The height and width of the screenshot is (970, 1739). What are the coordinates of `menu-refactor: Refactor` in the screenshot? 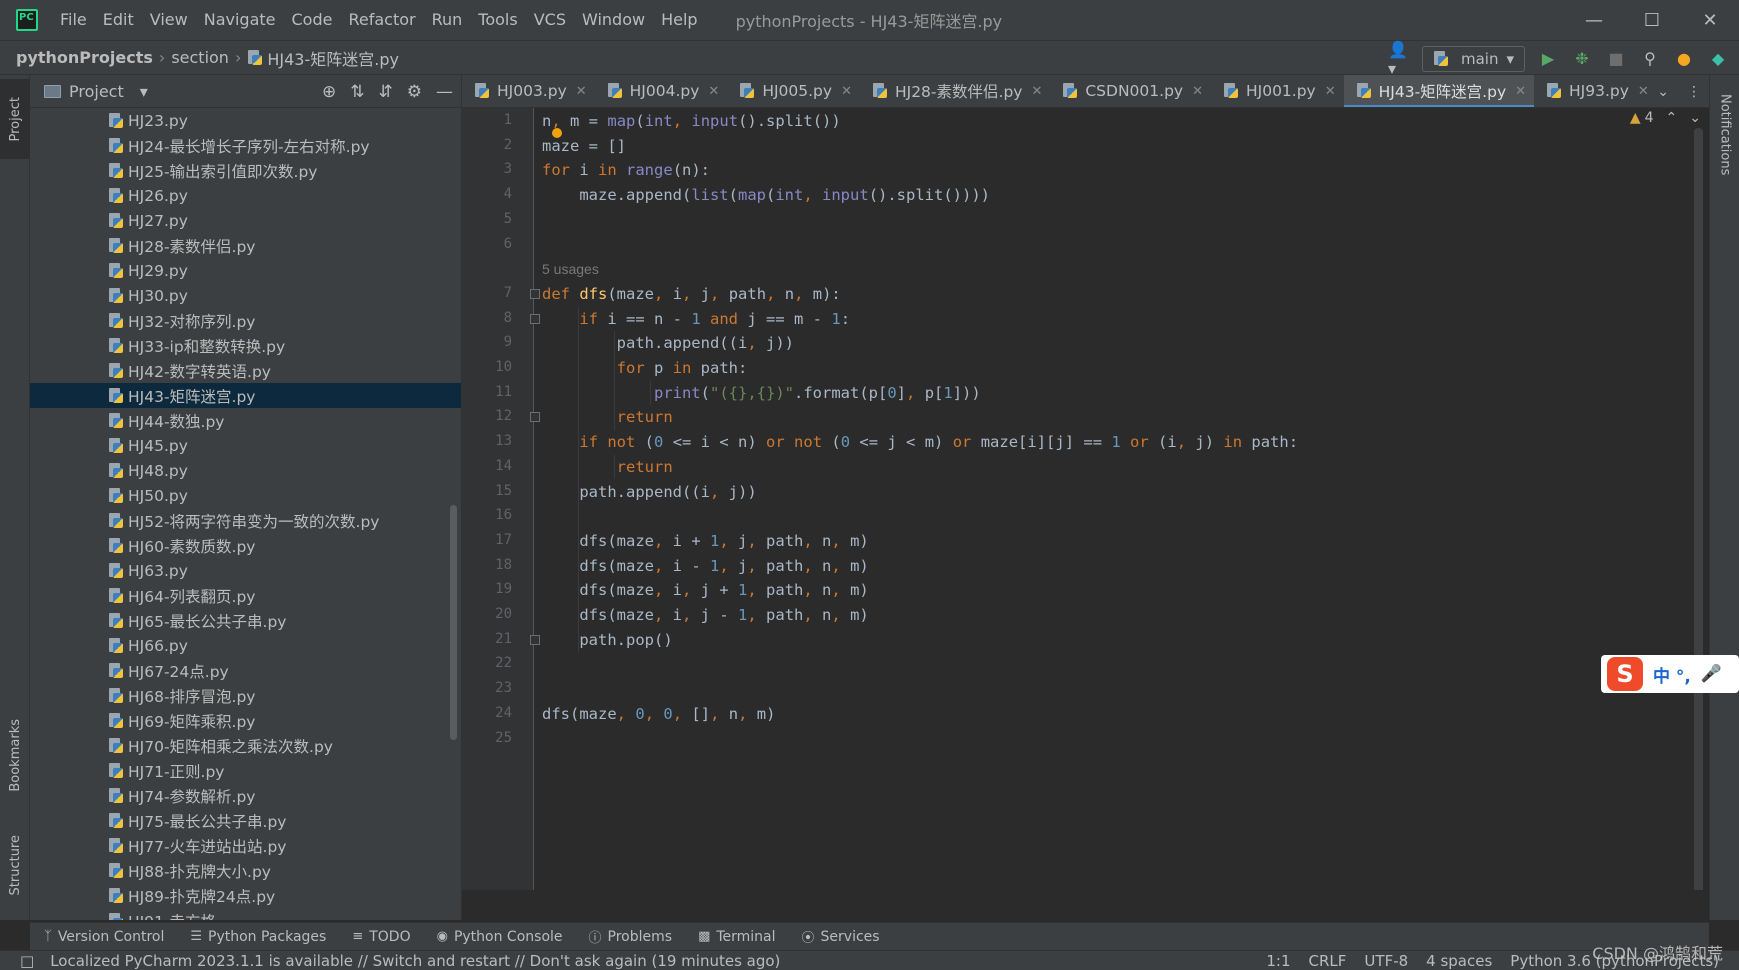 It's located at (381, 20).